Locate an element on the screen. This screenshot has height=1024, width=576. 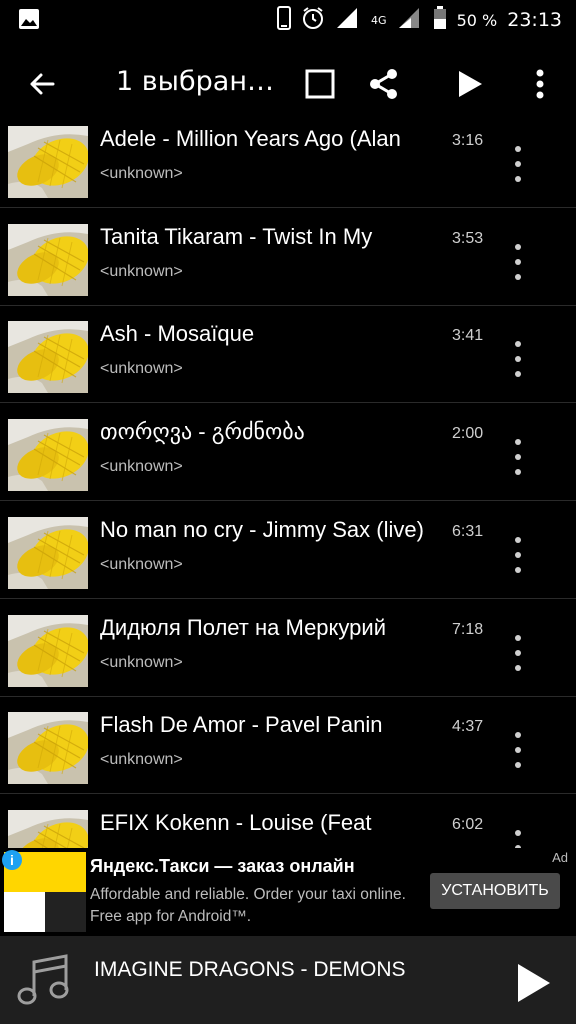
track-duration: 3:53 is located at coordinates (468, 238).